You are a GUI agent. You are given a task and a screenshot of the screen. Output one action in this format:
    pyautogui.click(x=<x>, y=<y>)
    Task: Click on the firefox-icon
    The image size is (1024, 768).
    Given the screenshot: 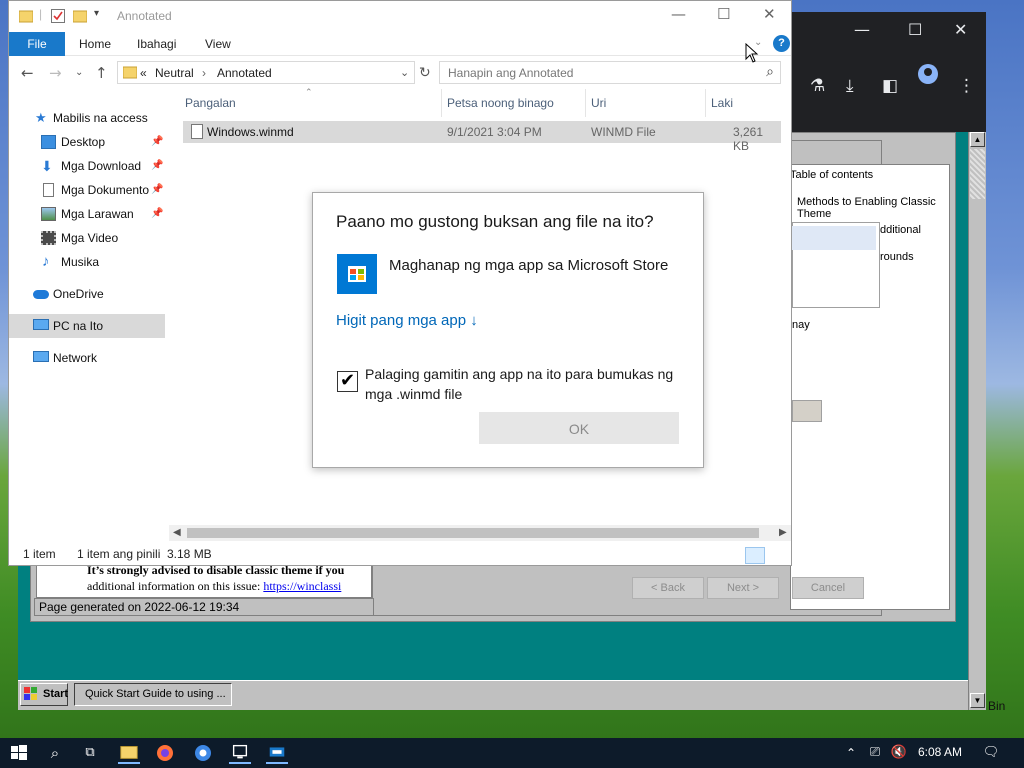 What is the action you would take?
    pyautogui.click(x=165, y=753)
    